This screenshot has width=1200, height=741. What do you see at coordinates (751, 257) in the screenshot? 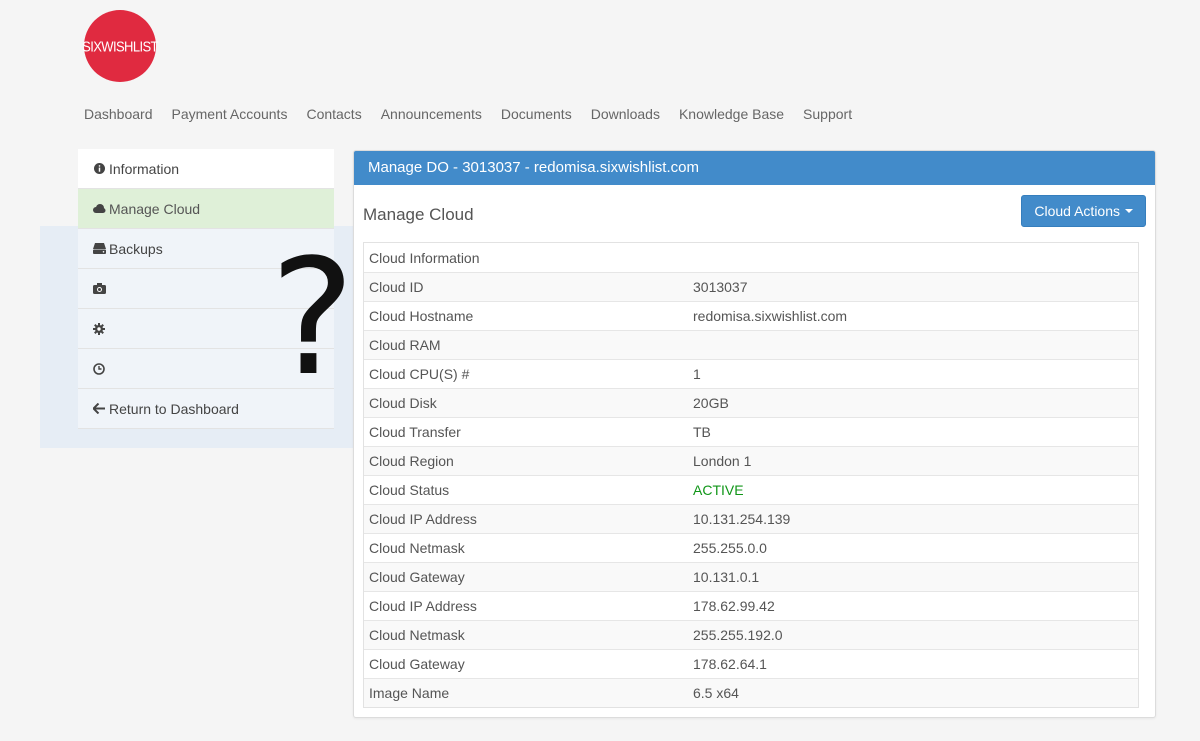
I see `table-row: Cloud Information` at bounding box center [751, 257].